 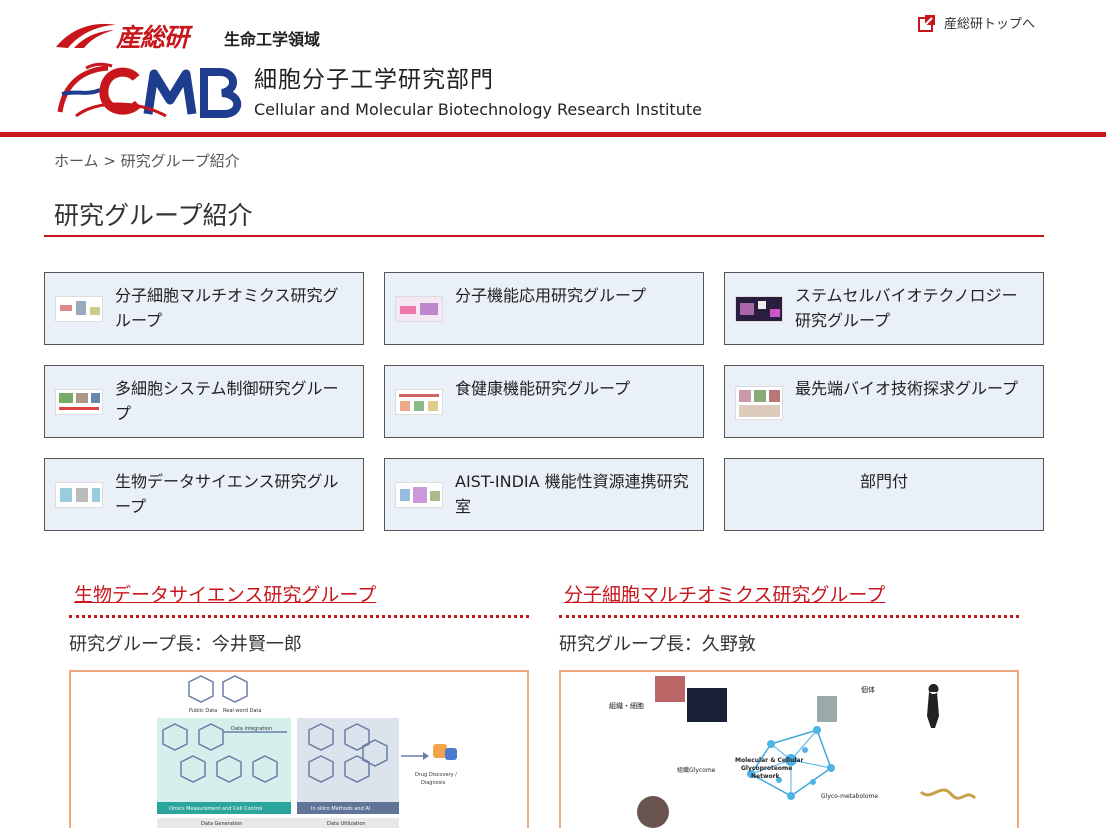 I want to click on group-card-label: 生物データサイエンス研究グループ, so click(x=227, y=494).